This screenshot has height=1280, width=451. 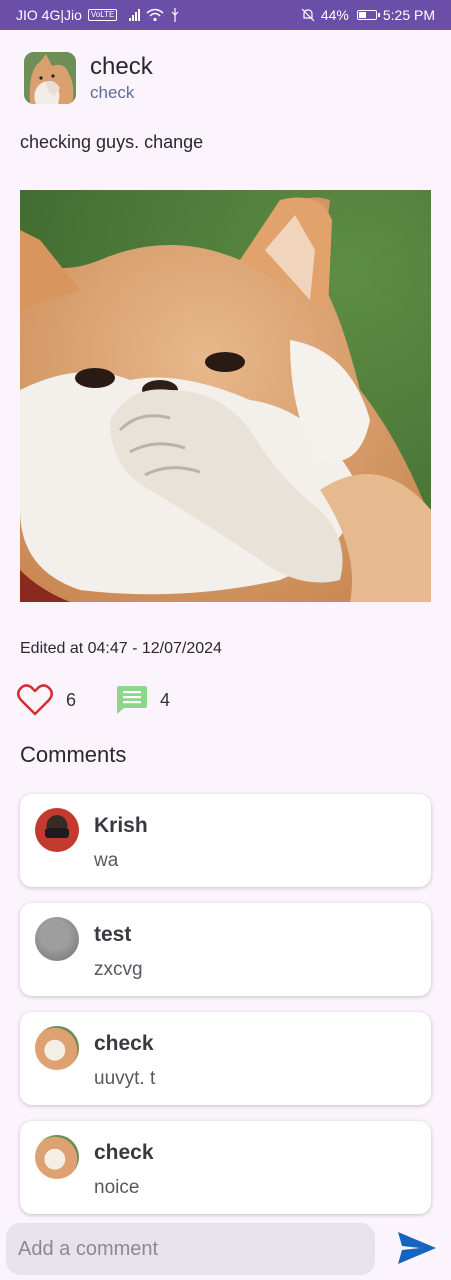 What do you see at coordinates (225, 1058) in the screenshot?
I see `comment-card: check uuvyt. t` at bounding box center [225, 1058].